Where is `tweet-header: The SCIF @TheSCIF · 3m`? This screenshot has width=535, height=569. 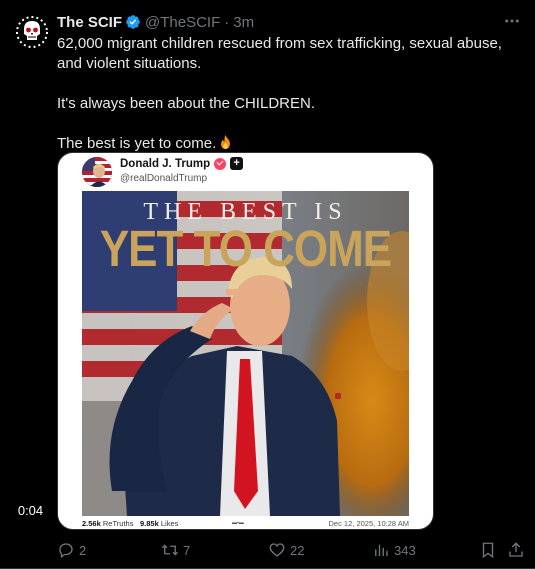 tweet-header: The SCIF @TheSCIF · 3m is located at coordinates (155, 22).